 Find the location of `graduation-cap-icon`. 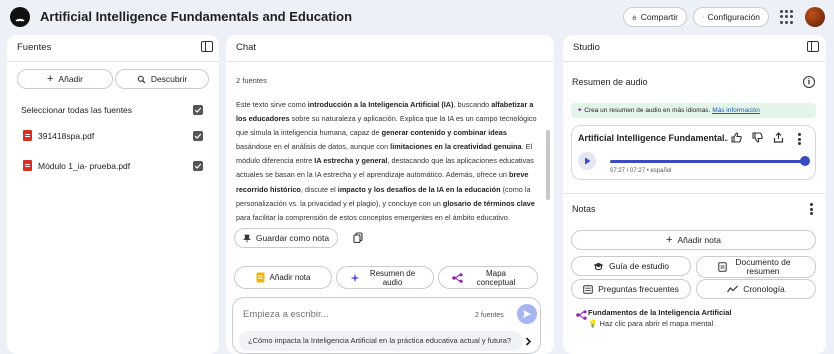

graduation-cap-icon is located at coordinates (598, 266).